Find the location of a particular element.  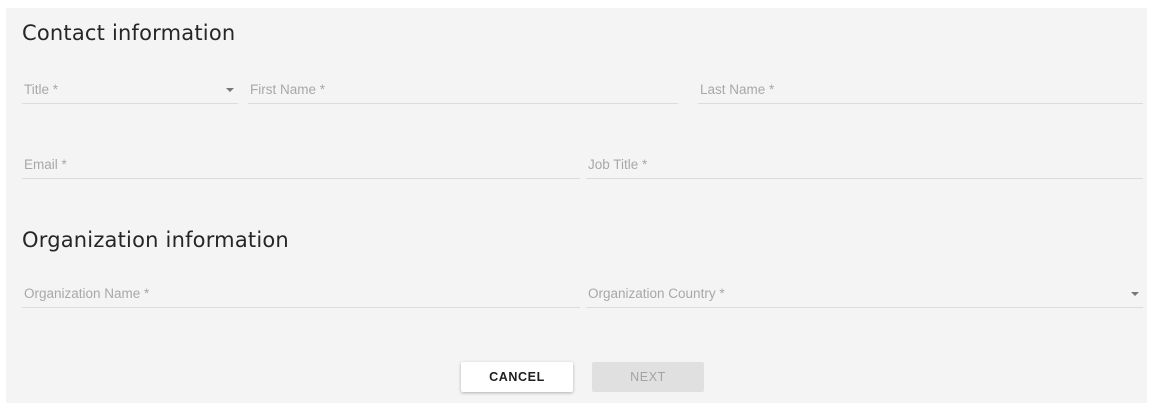

title-label: Title * is located at coordinates (41, 89).